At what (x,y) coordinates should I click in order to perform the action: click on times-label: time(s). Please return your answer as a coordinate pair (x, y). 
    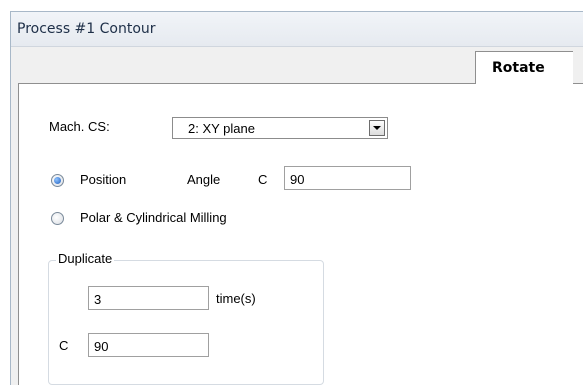
    Looking at the image, I should click on (236, 298).